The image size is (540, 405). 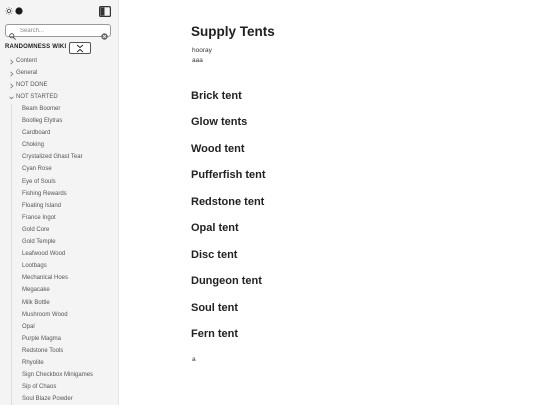 I want to click on heading-pufferfish-tent: Pufferfish tent, so click(x=228, y=175).